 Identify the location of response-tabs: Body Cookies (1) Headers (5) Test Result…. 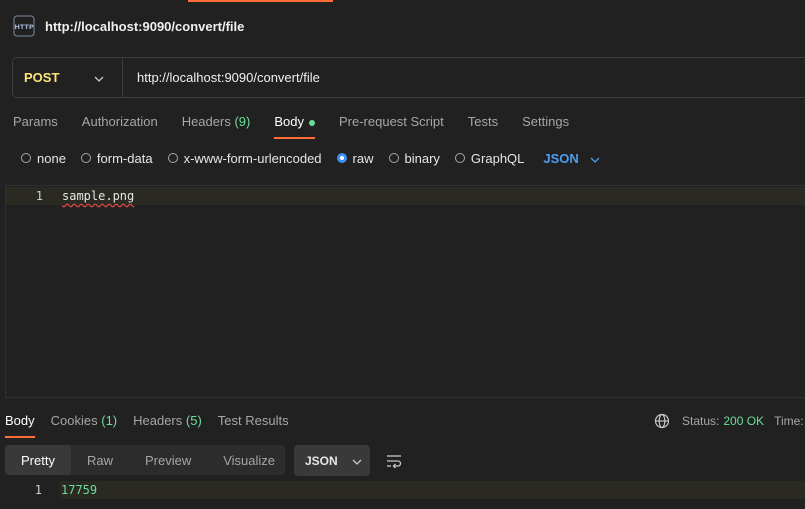
(155, 425).